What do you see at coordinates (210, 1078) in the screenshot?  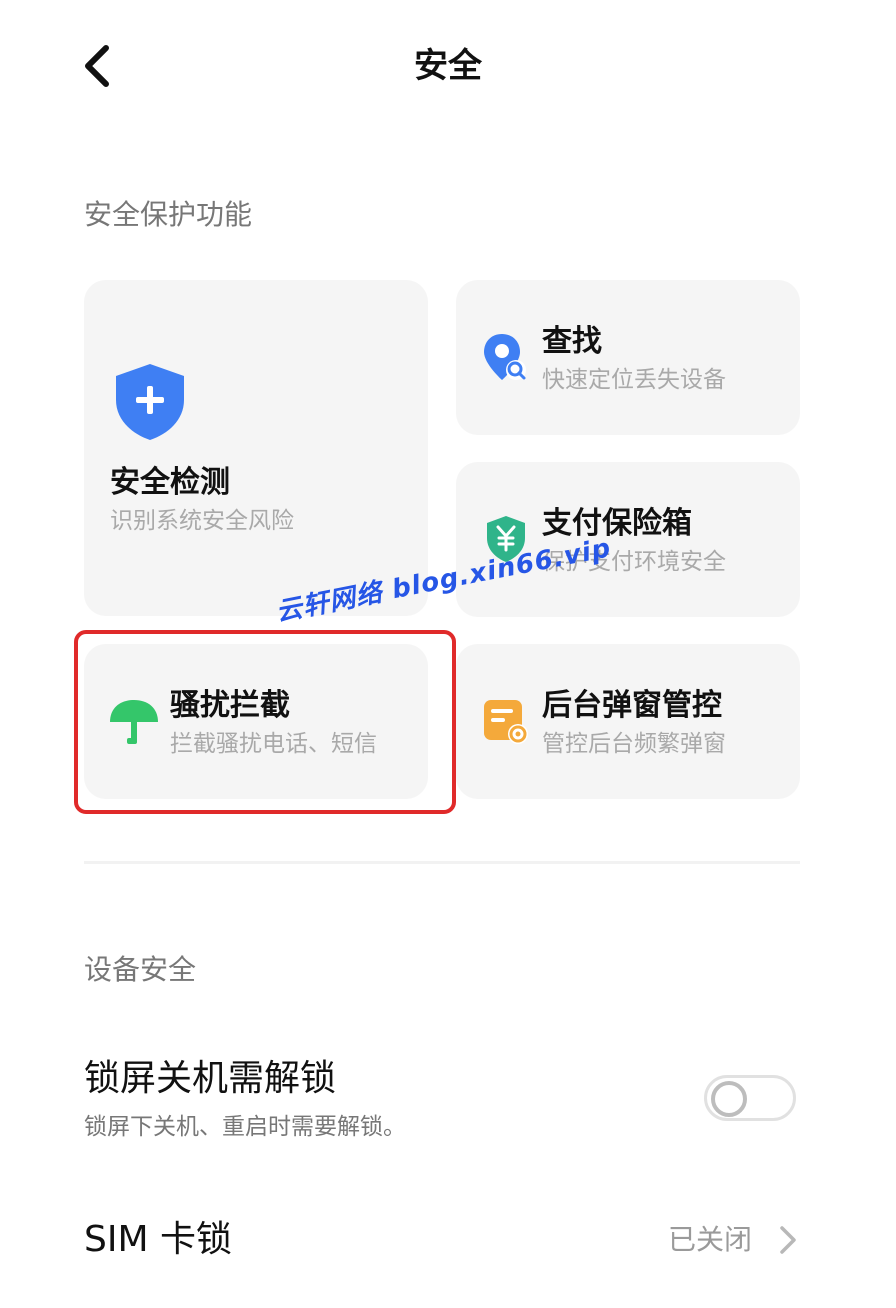 I see `setting-title: 锁屏关机需解锁` at bounding box center [210, 1078].